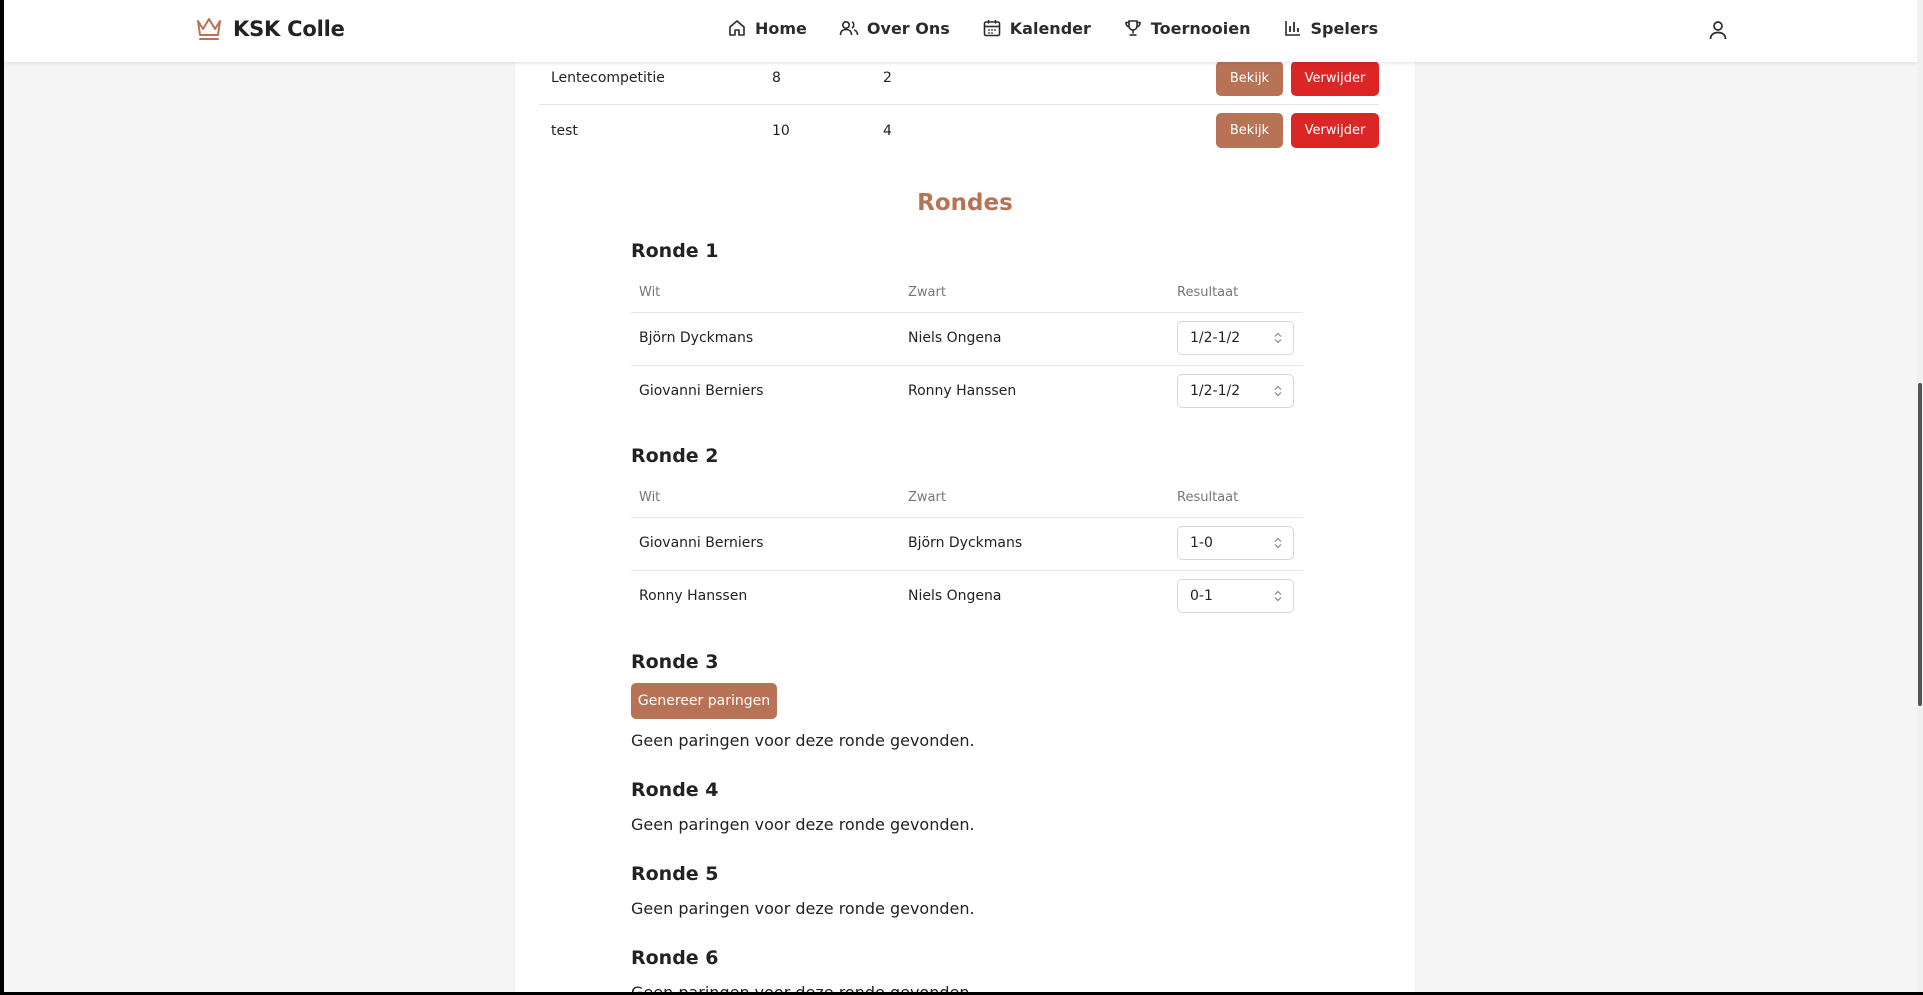  Describe the element at coordinates (1235, 543) in the screenshot. I see `result-select: 1-0` at that location.